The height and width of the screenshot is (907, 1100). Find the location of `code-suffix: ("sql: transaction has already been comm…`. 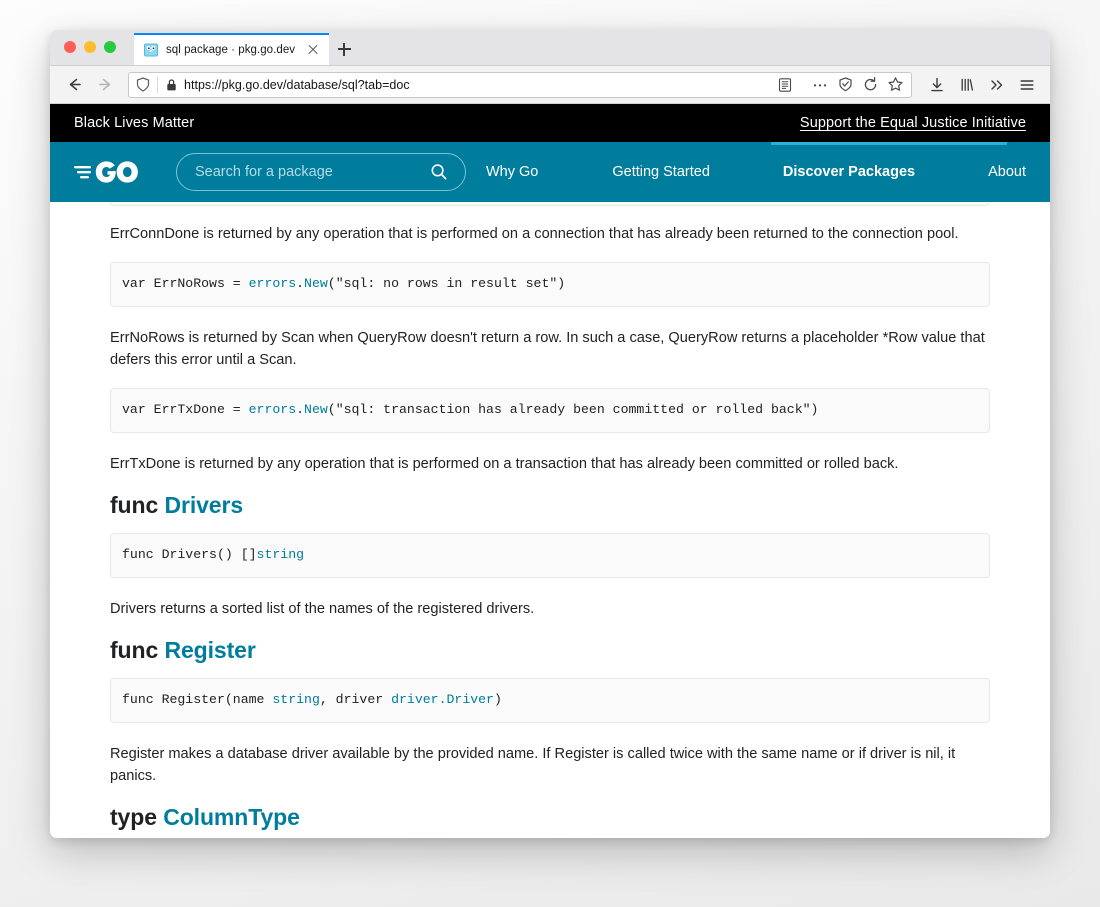

code-suffix: ("sql: transaction has already been comm… is located at coordinates (573, 410).